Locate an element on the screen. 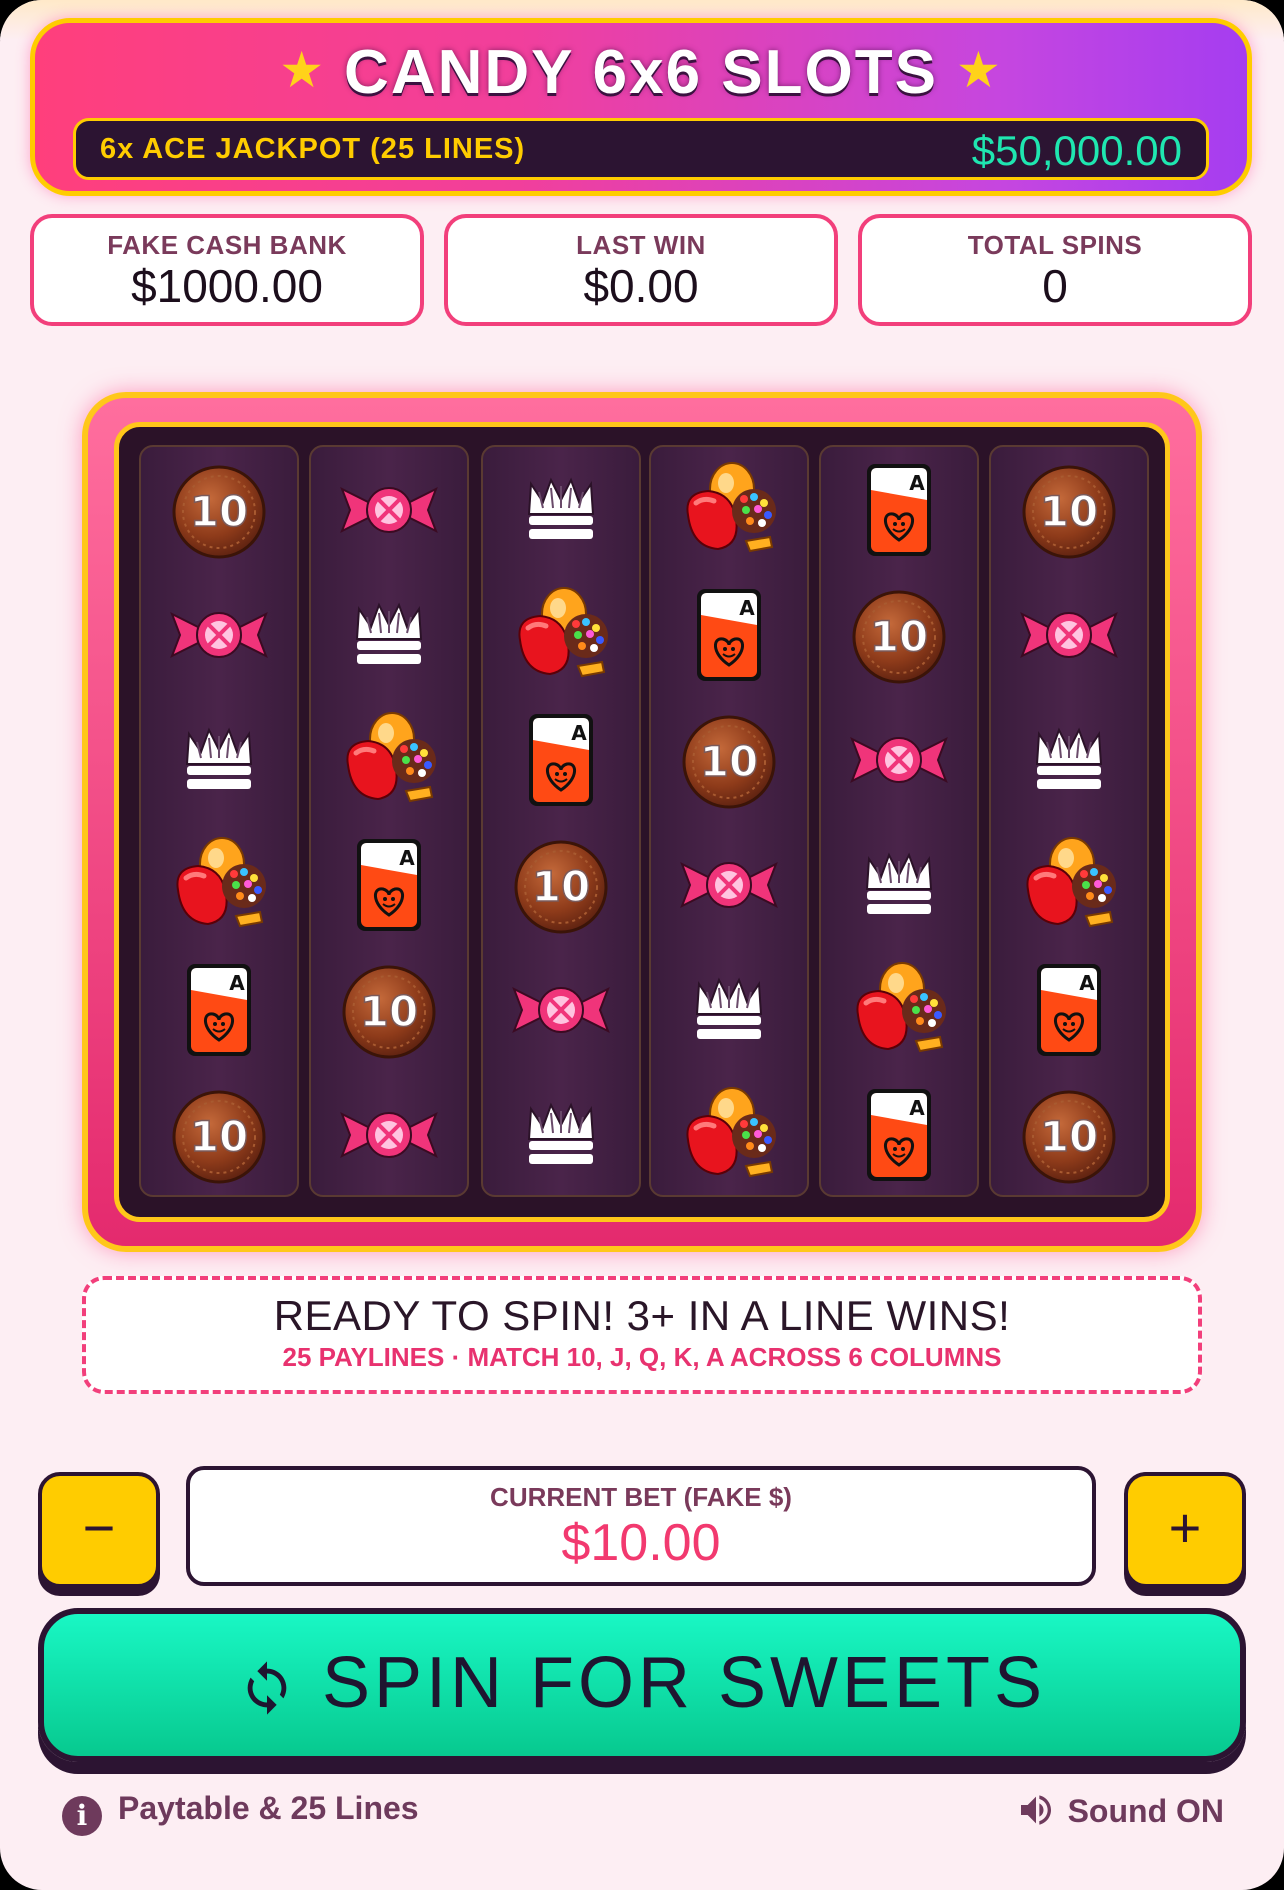  stat-value: $0.00 is located at coordinates (641, 286).